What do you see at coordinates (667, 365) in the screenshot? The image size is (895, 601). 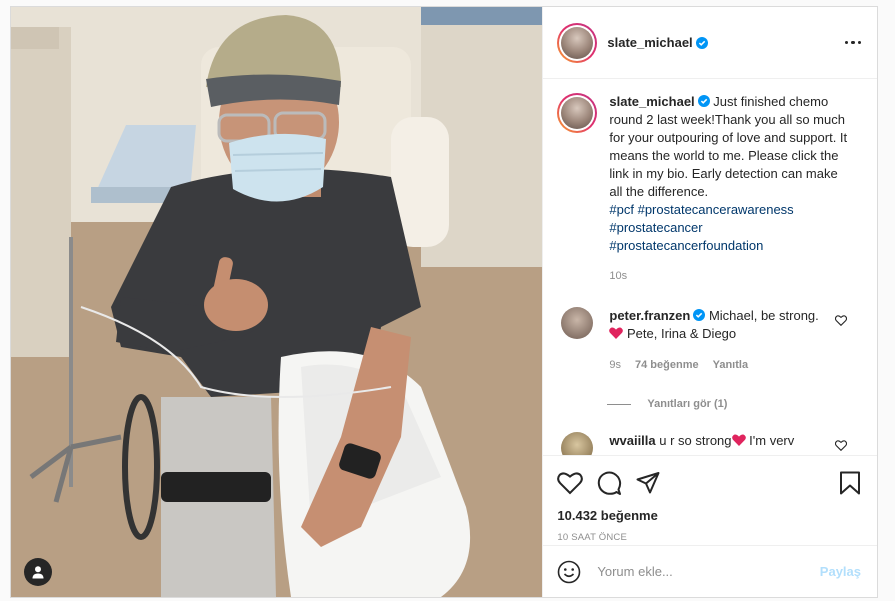 I see `comment-likes: 74 beğenme` at bounding box center [667, 365].